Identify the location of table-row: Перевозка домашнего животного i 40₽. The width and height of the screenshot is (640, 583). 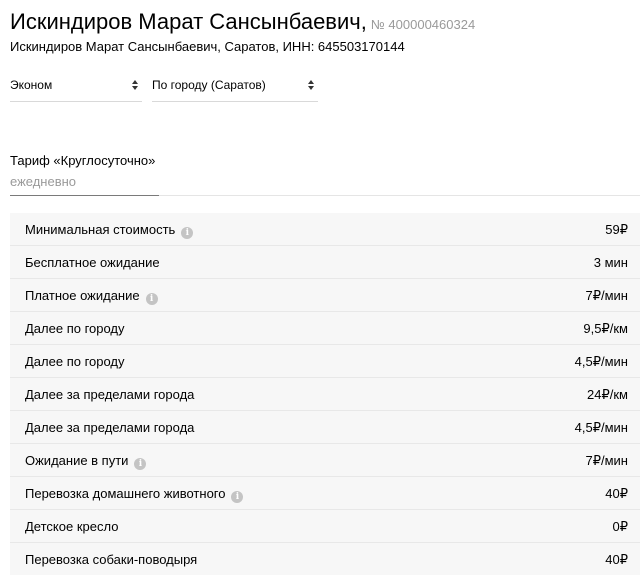
(325, 493).